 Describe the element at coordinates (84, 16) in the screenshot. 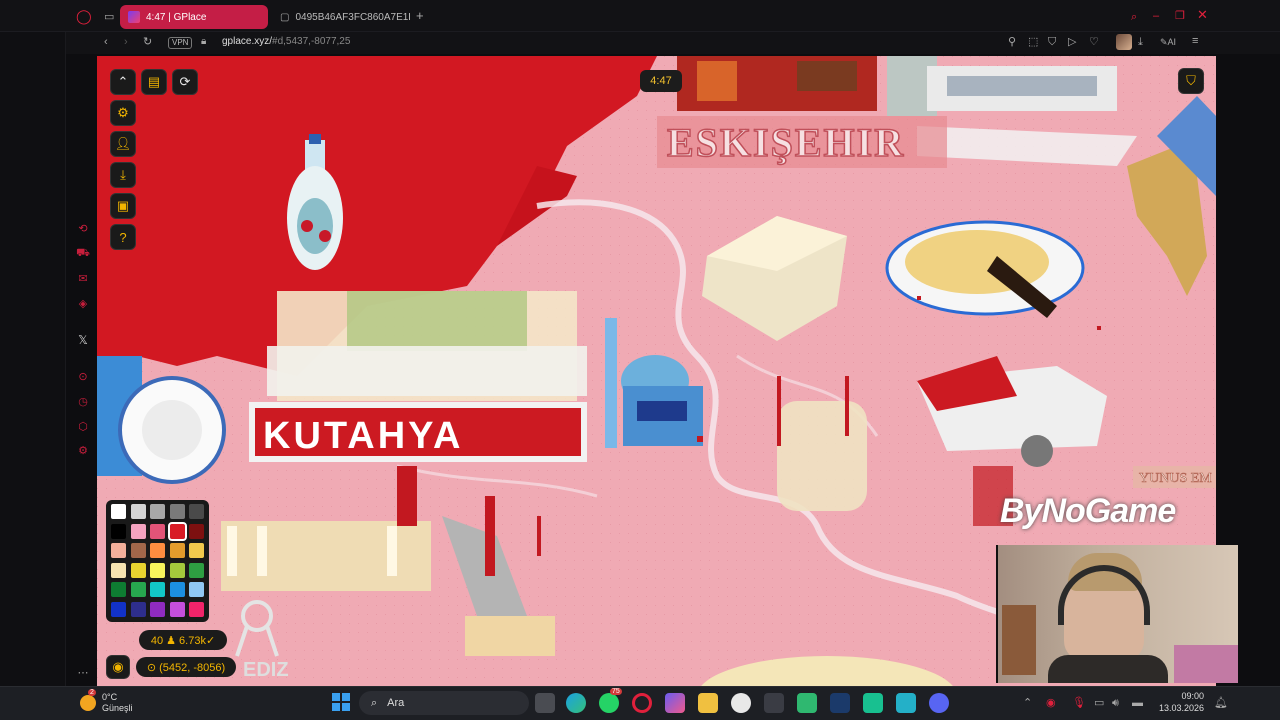

I see `opera-logo-icon: ◯` at that location.